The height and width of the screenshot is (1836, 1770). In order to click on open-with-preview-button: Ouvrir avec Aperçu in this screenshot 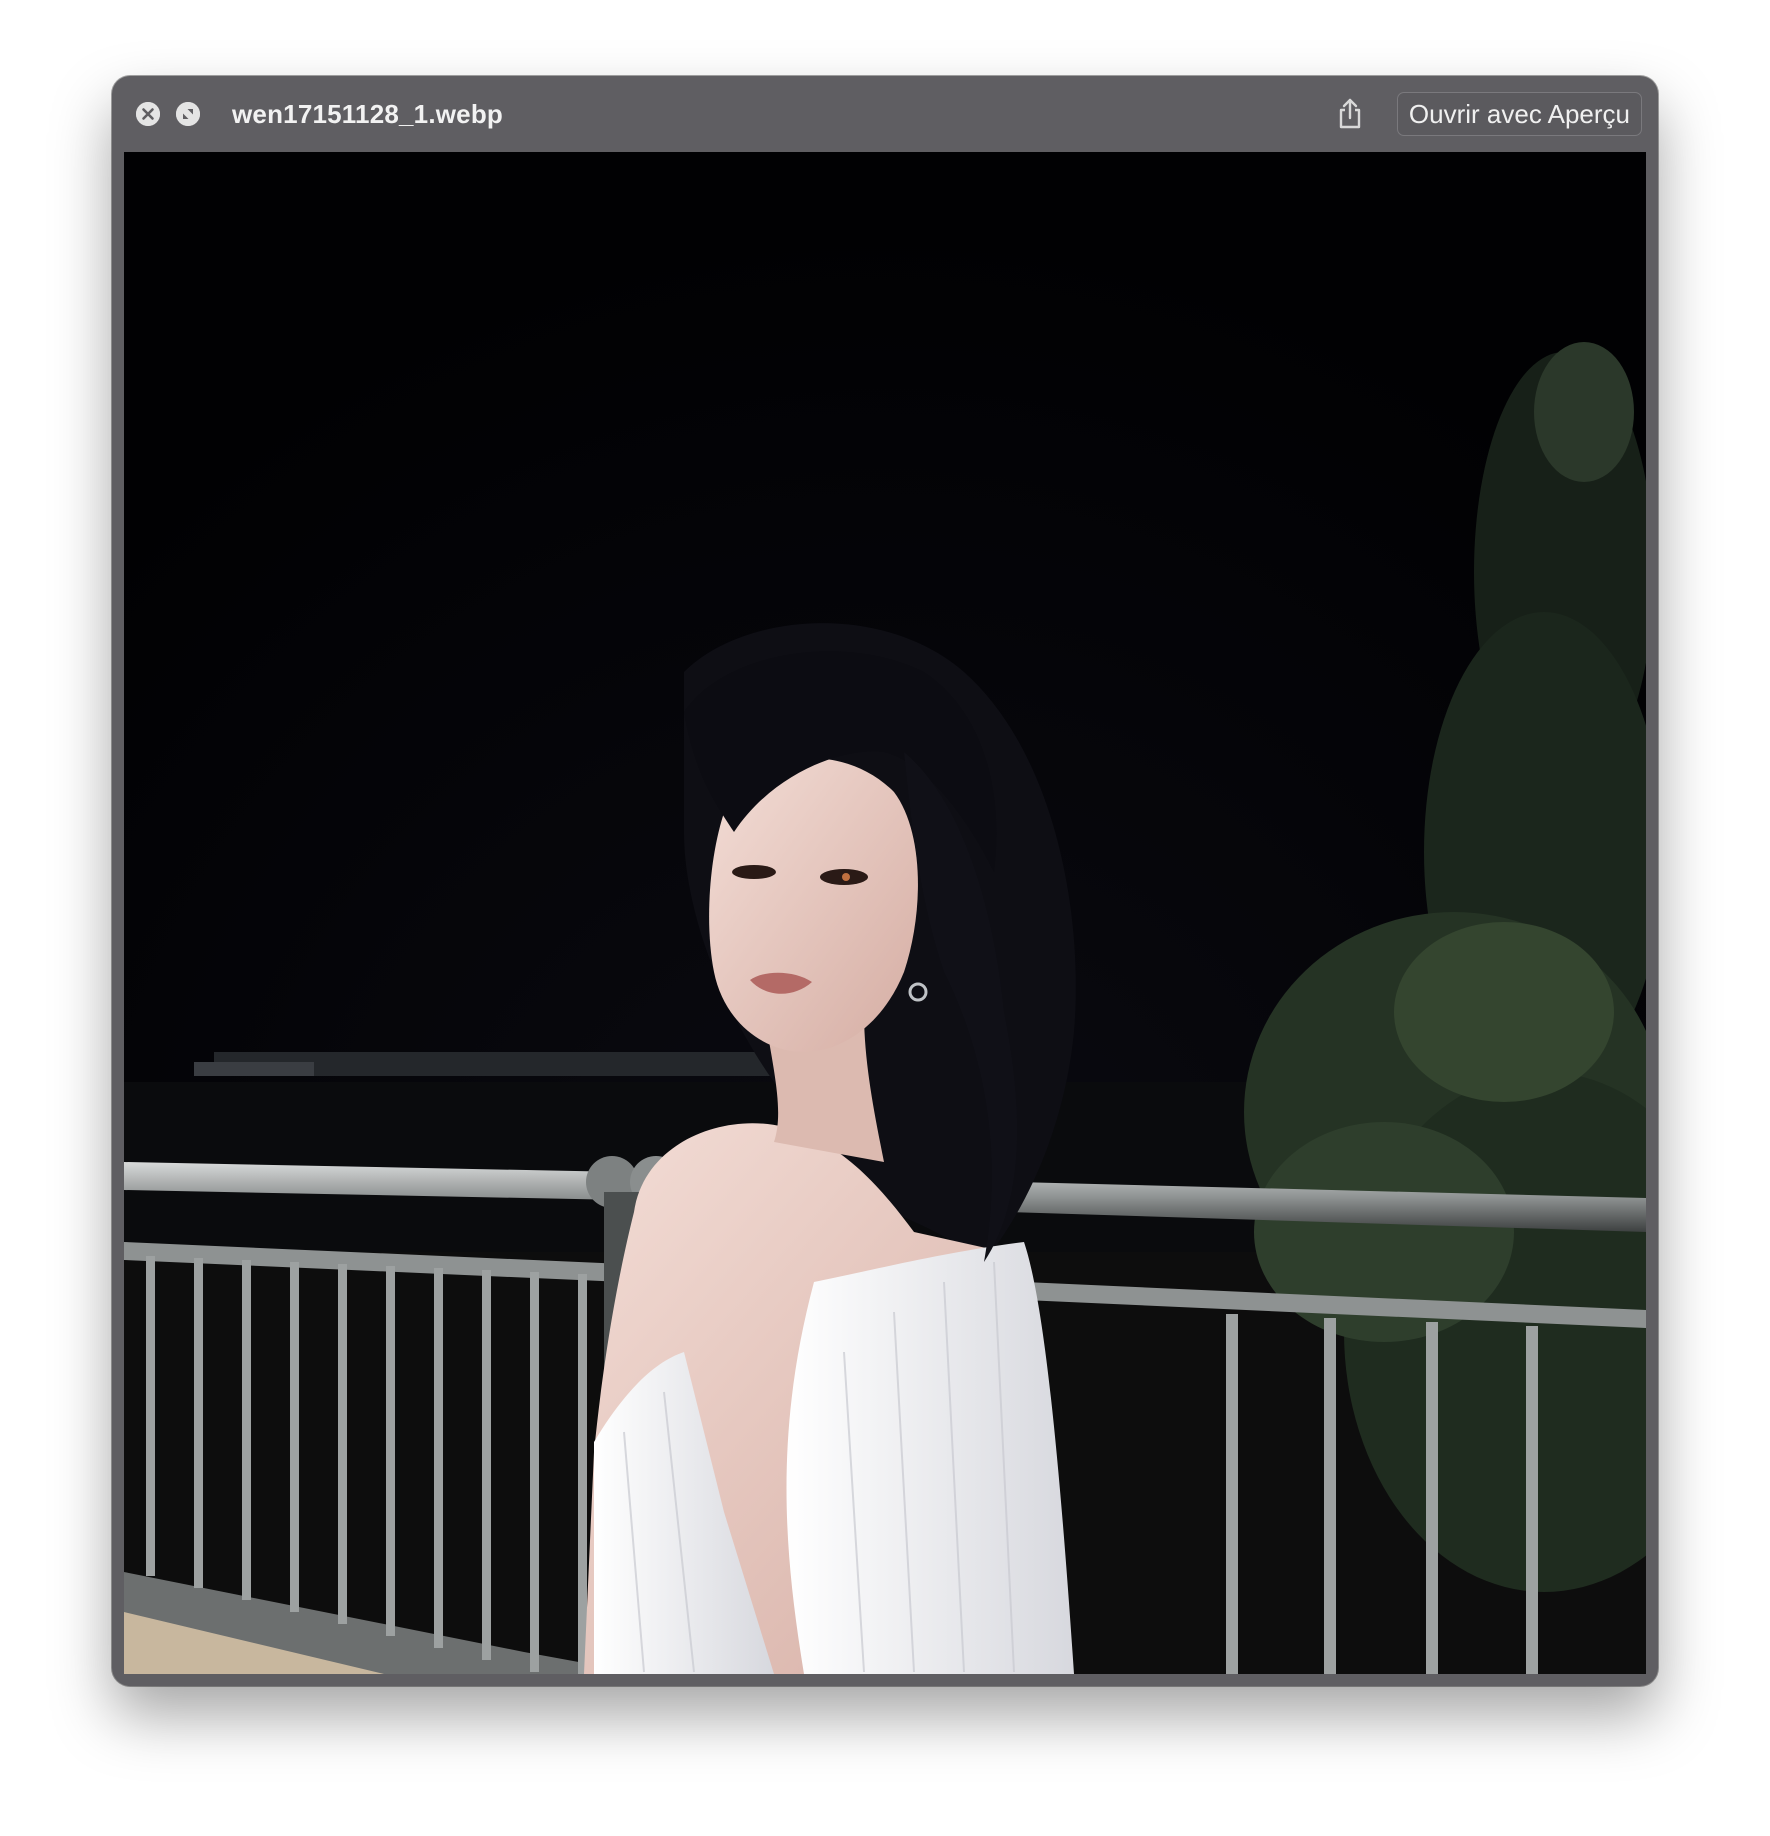, I will do `click(1519, 114)`.